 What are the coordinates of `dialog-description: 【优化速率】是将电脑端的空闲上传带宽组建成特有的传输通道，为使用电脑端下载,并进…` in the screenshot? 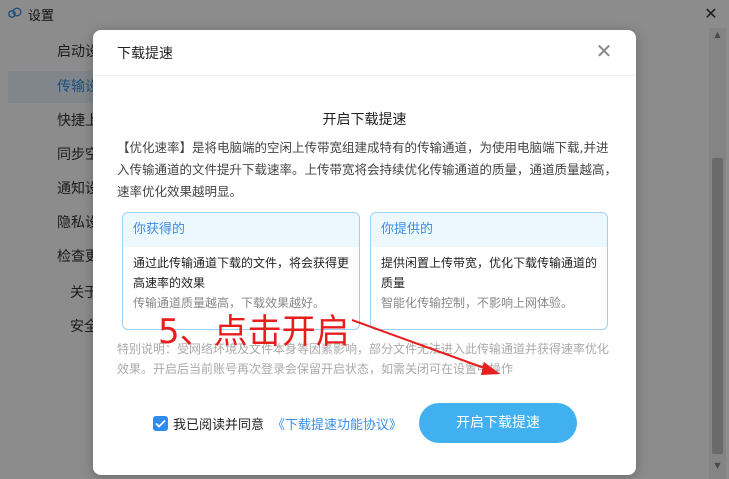 It's located at (367, 169).